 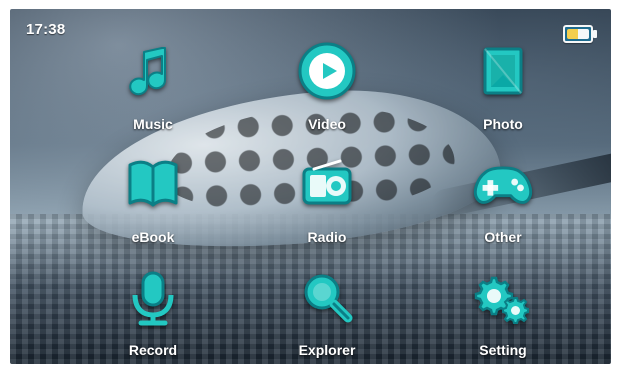 What do you see at coordinates (503, 124) in the screenshot?
I see `menu-item-label: Photo` at bounding box center [503, 124].